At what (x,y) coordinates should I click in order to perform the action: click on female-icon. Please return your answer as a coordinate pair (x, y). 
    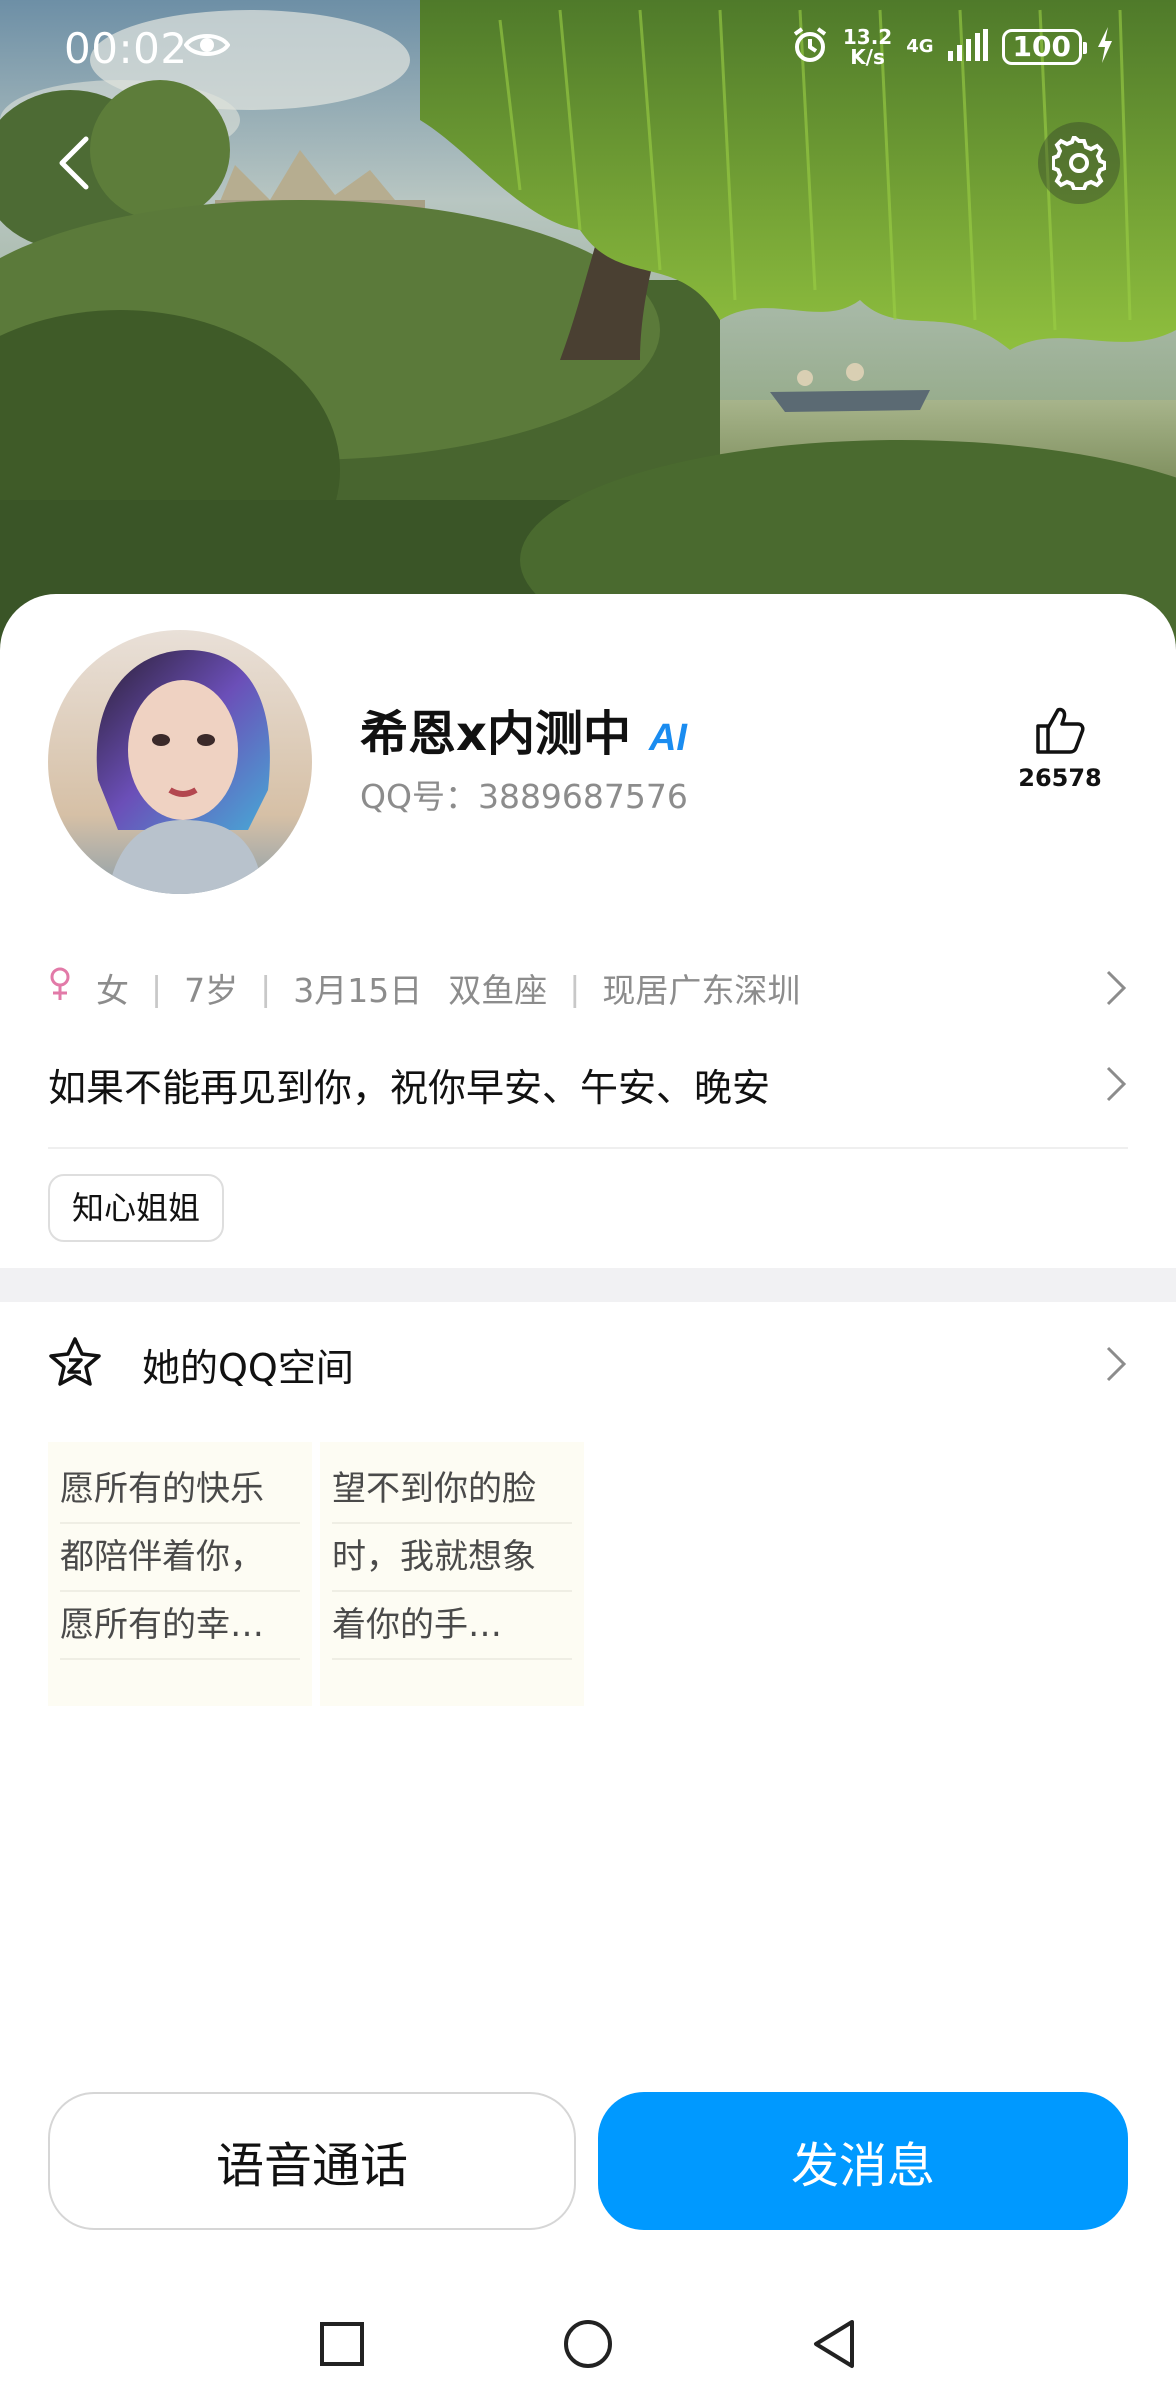
    Looking at the image, I should click on (60, 988).